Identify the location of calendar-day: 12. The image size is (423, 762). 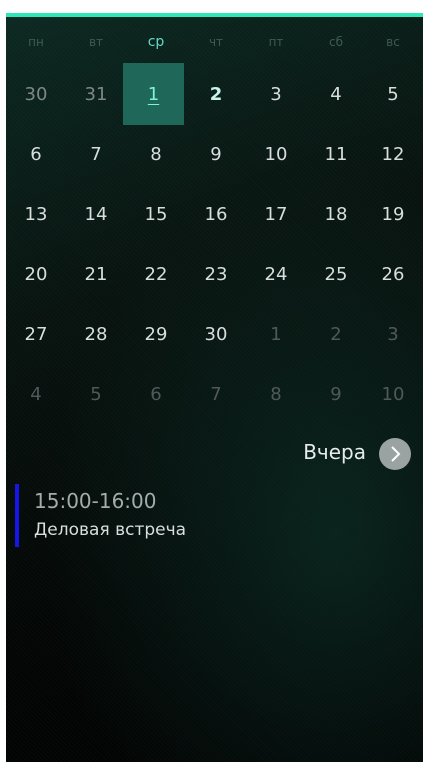
(393, 155).